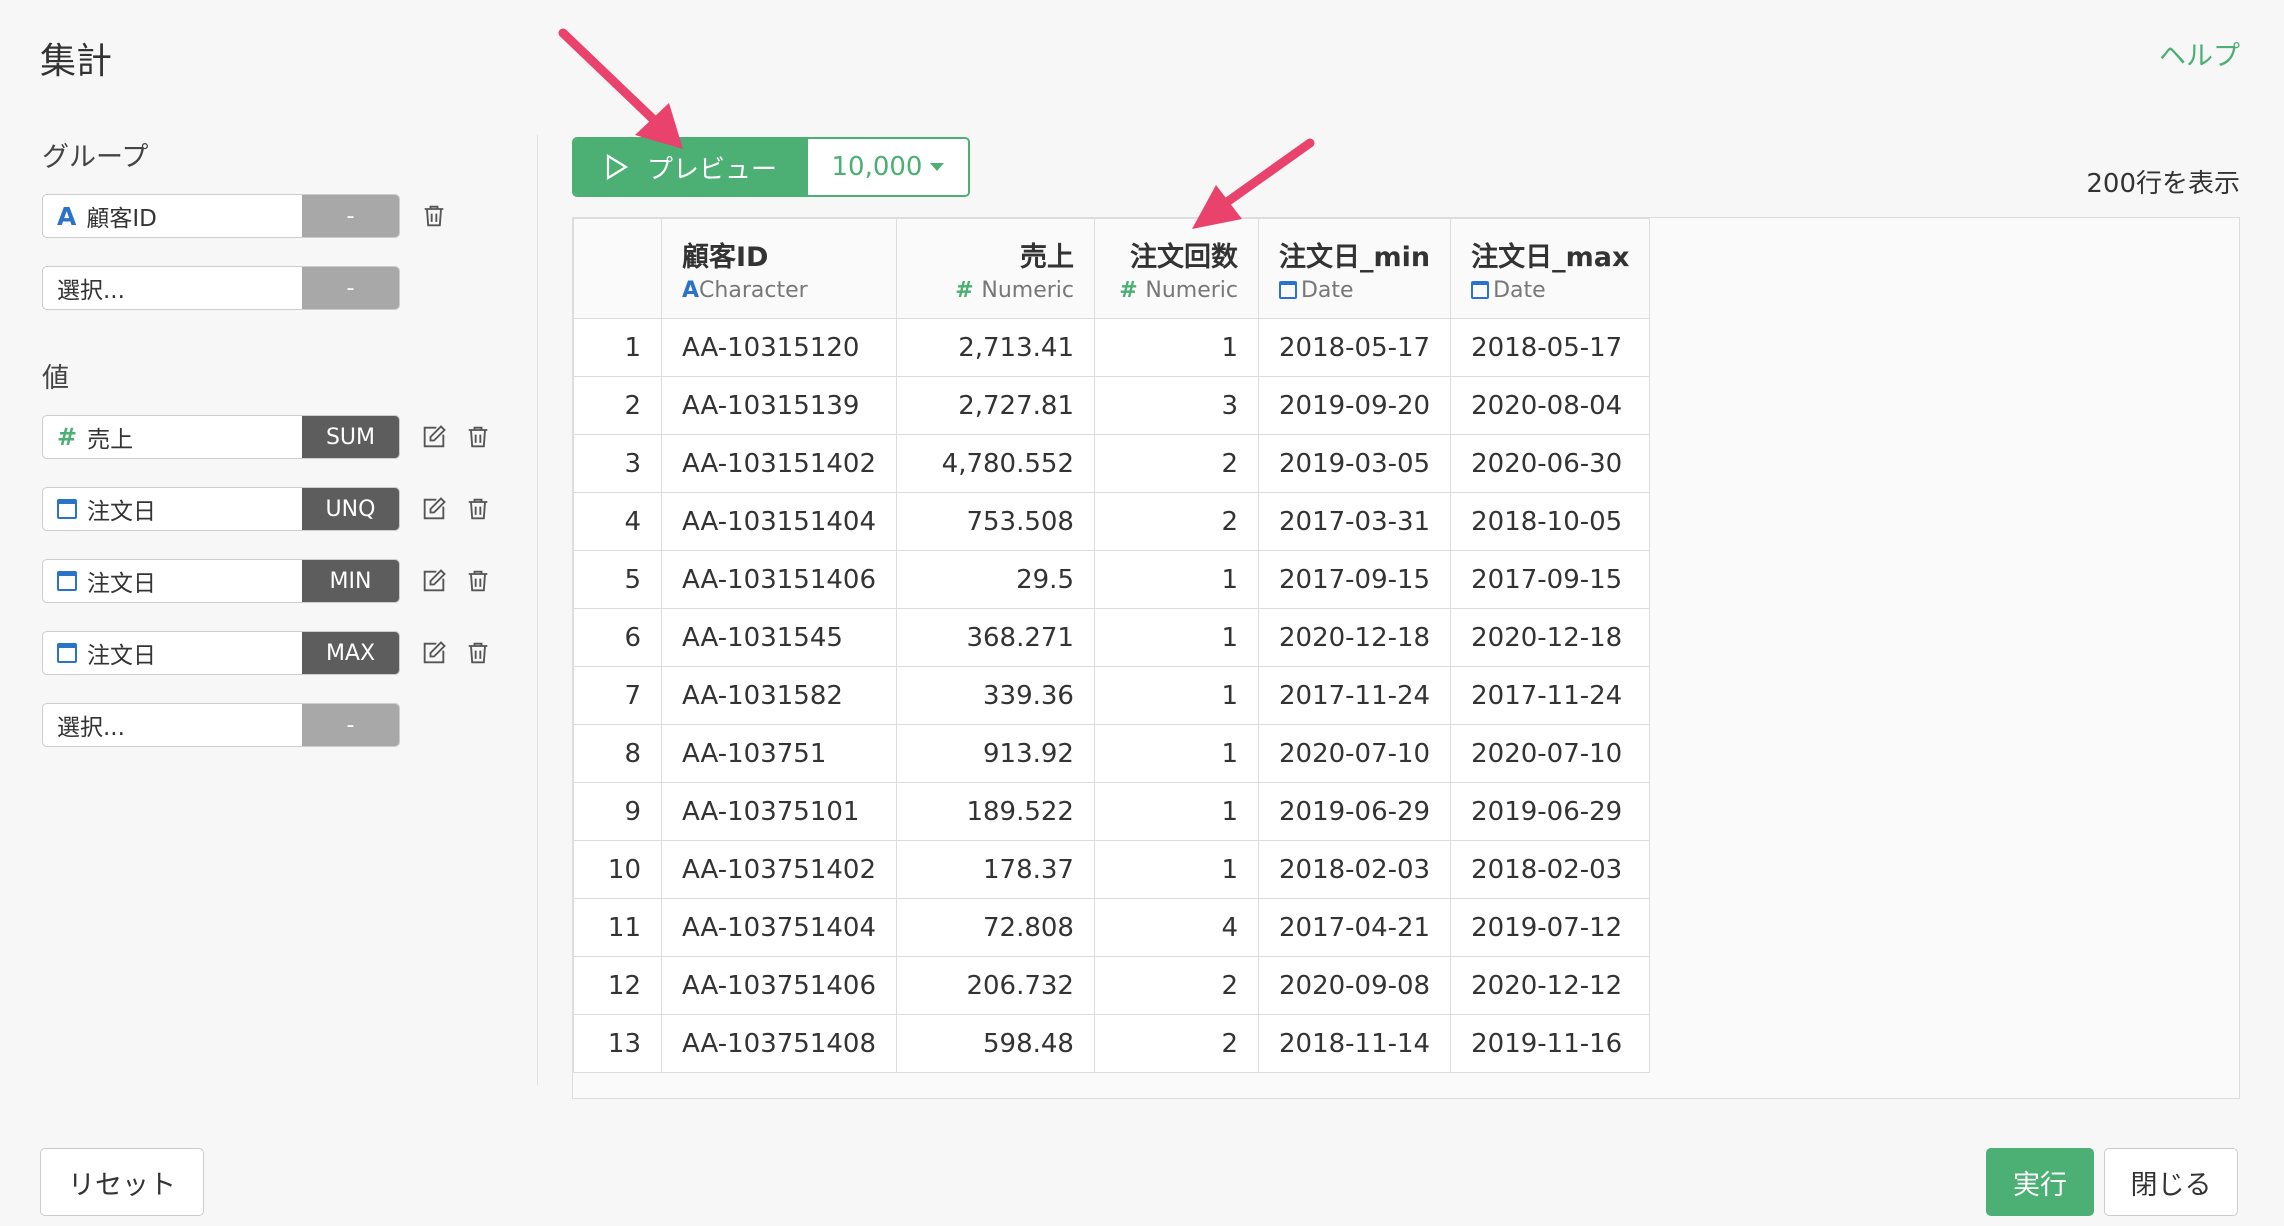 The height and width of the screenshot is (1226, 2284). What do you see at coordinates (1354, 268) in the screenshot?
I see `column-header: 注文日_min Date` at bounding box center [1354, 268].